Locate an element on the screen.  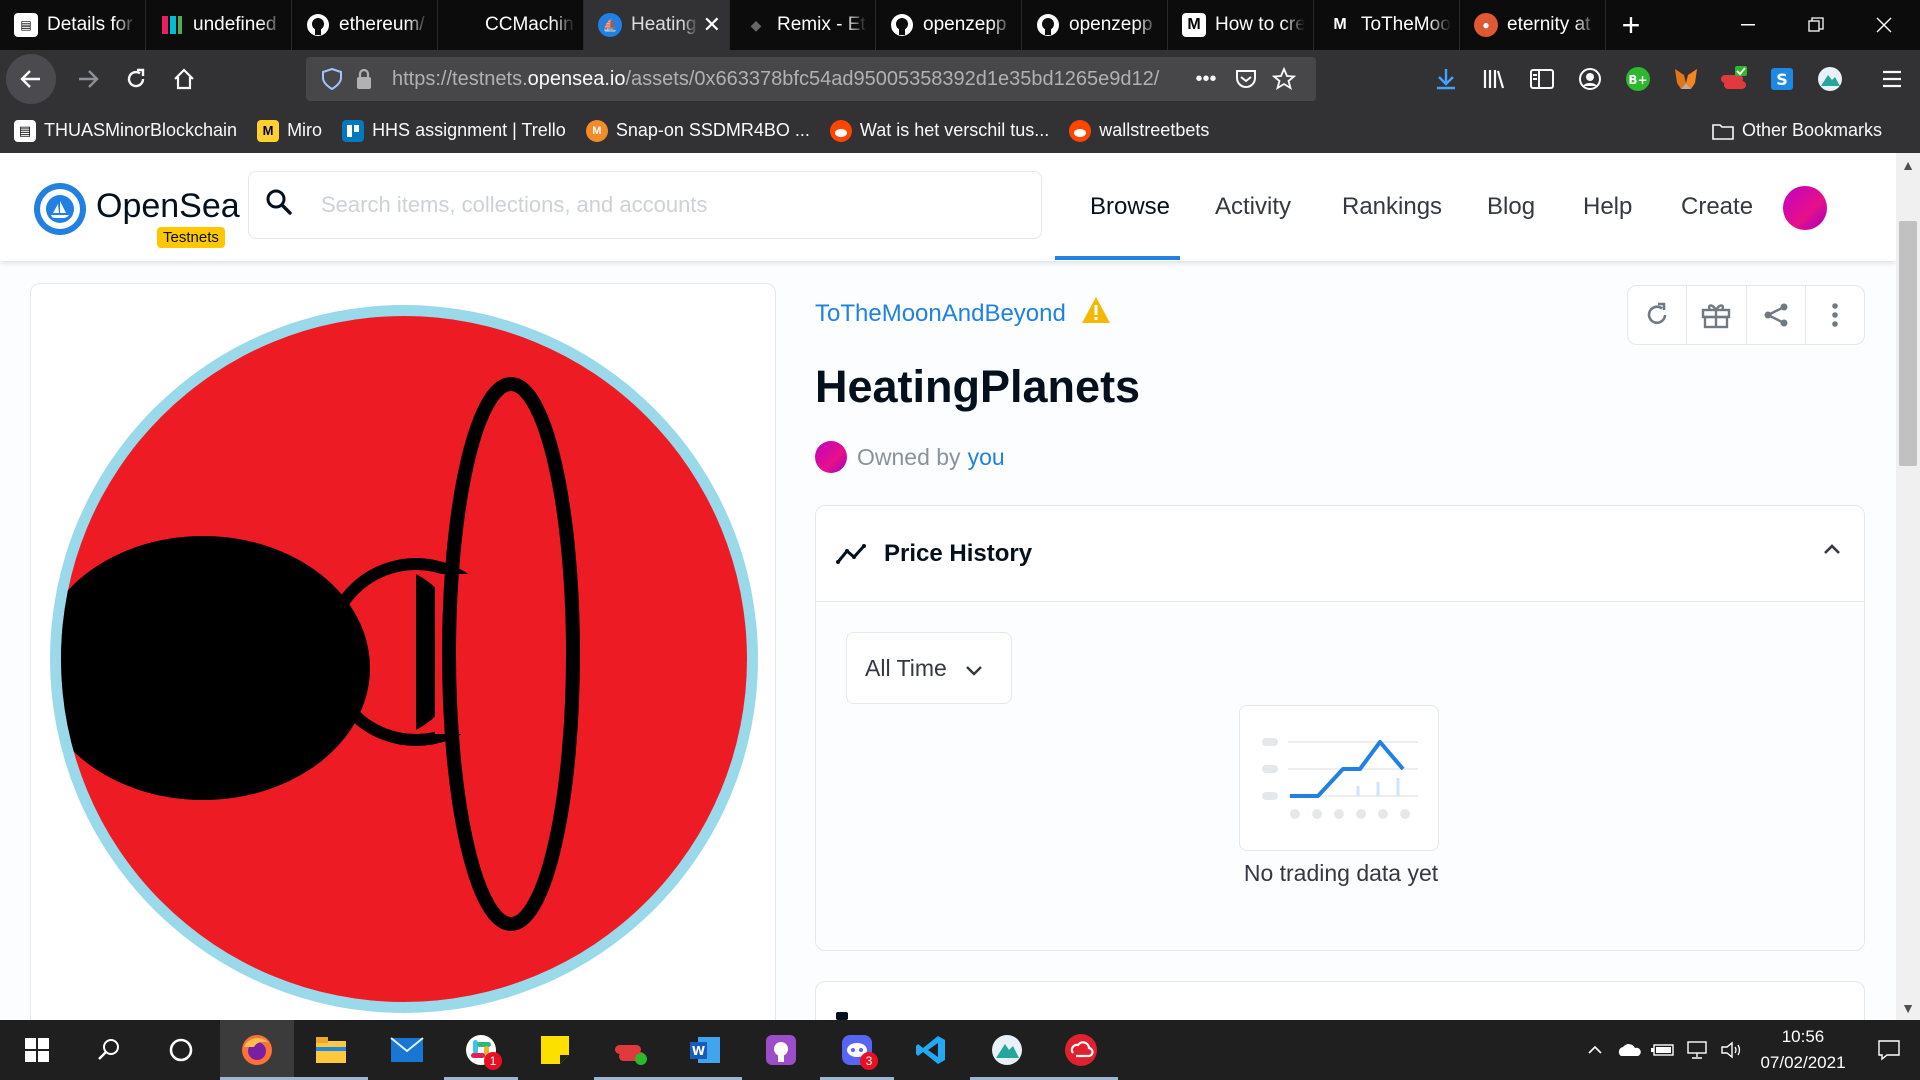
taskbar-firefox is located at coordinates (257, 1050).